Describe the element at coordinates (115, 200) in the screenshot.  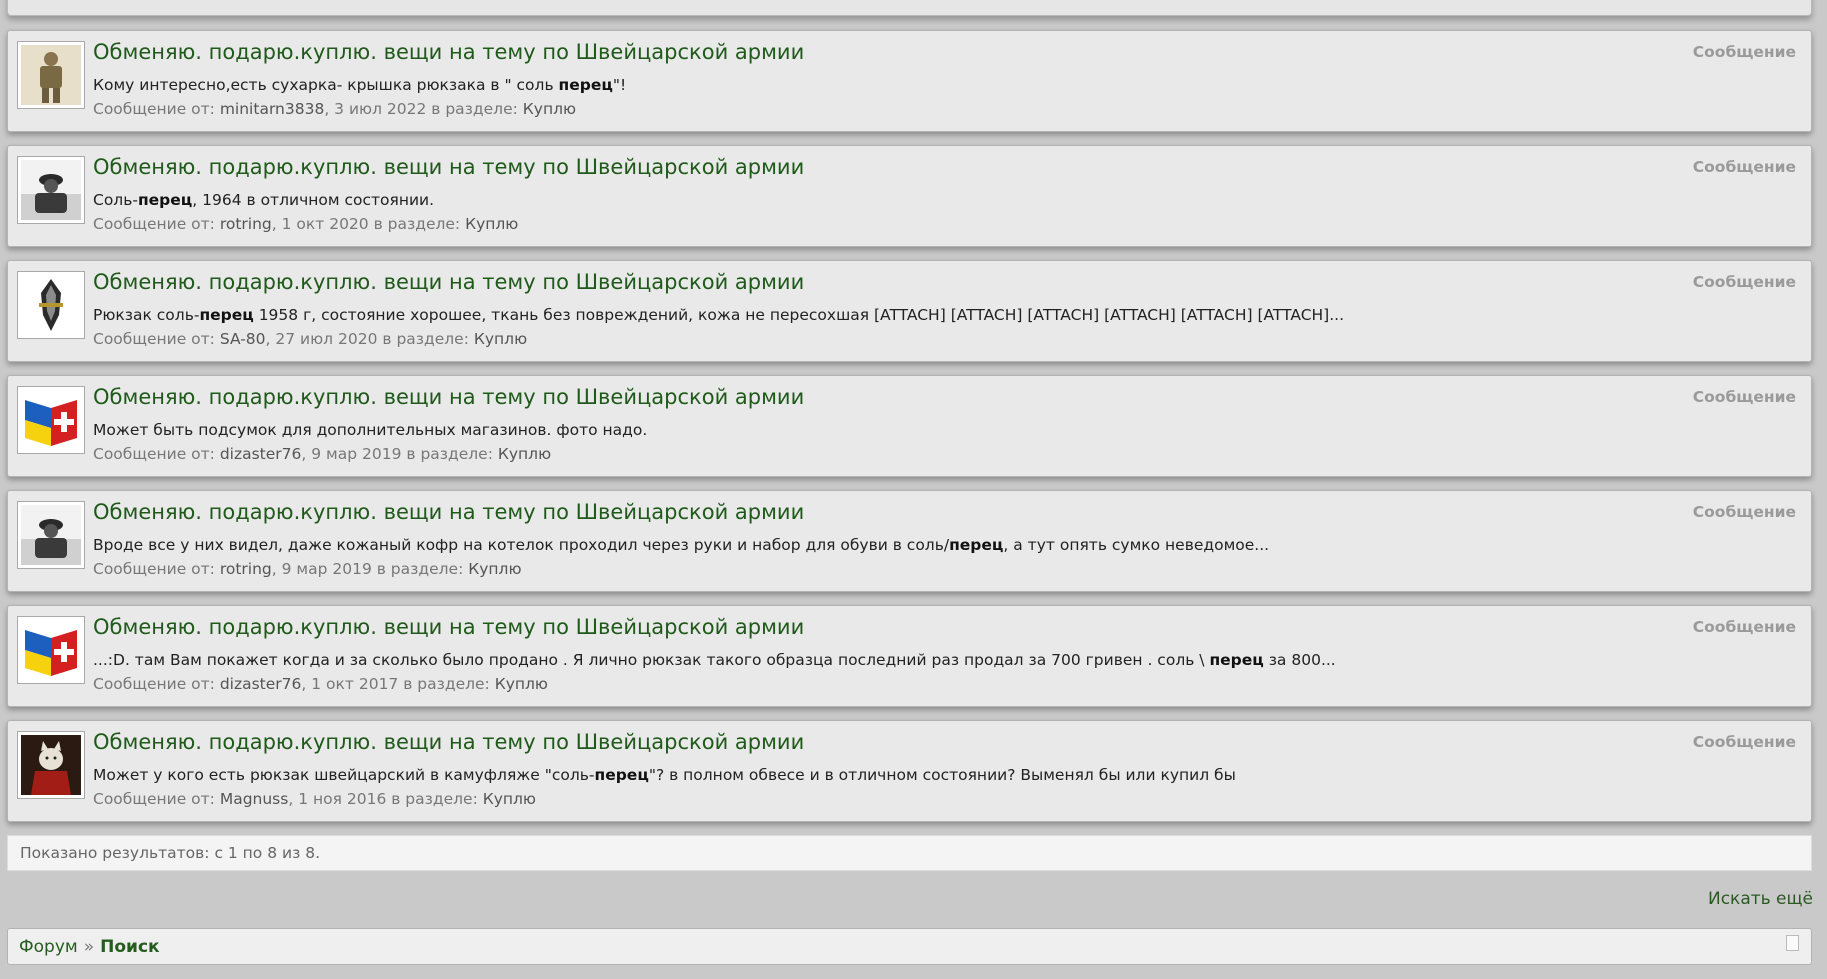
I see `snippet-text: Соль-` at that location.